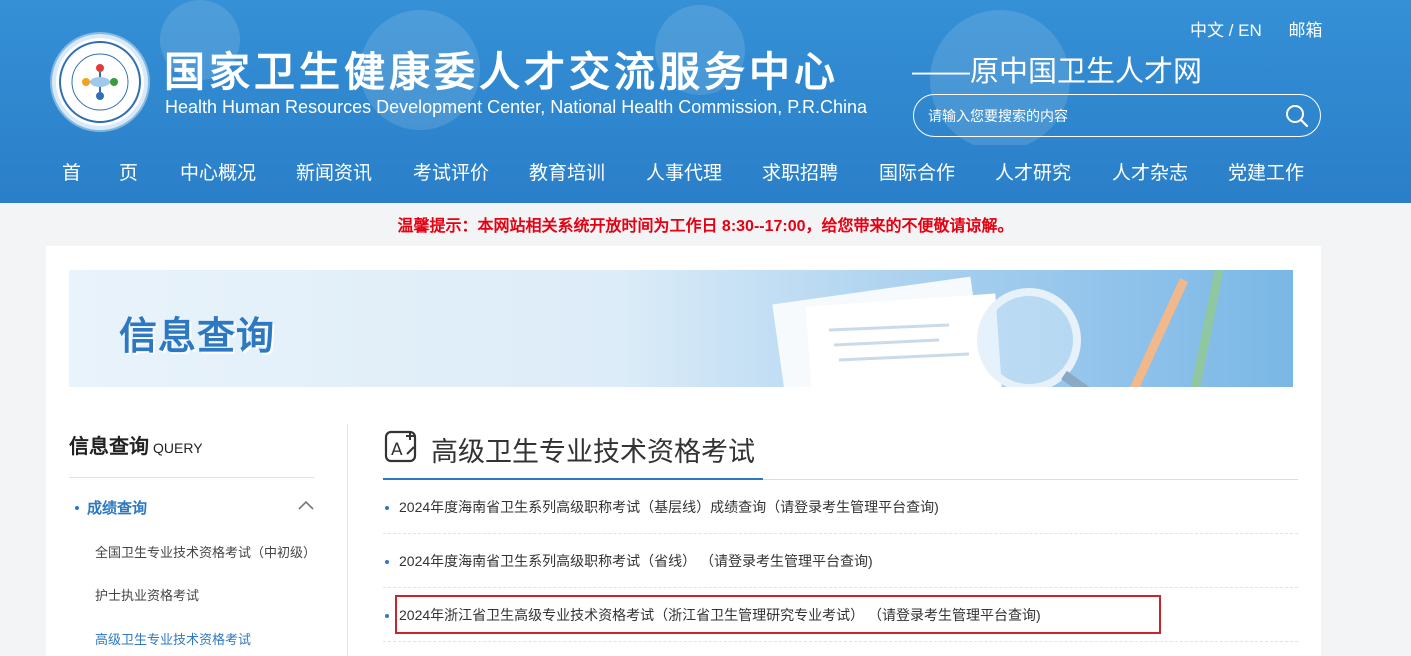 The width and height of the screenshot is (1411, 656). Describe the element at coordinates (397, 450) in the screenshot. I see `svg-text: A` at that location.